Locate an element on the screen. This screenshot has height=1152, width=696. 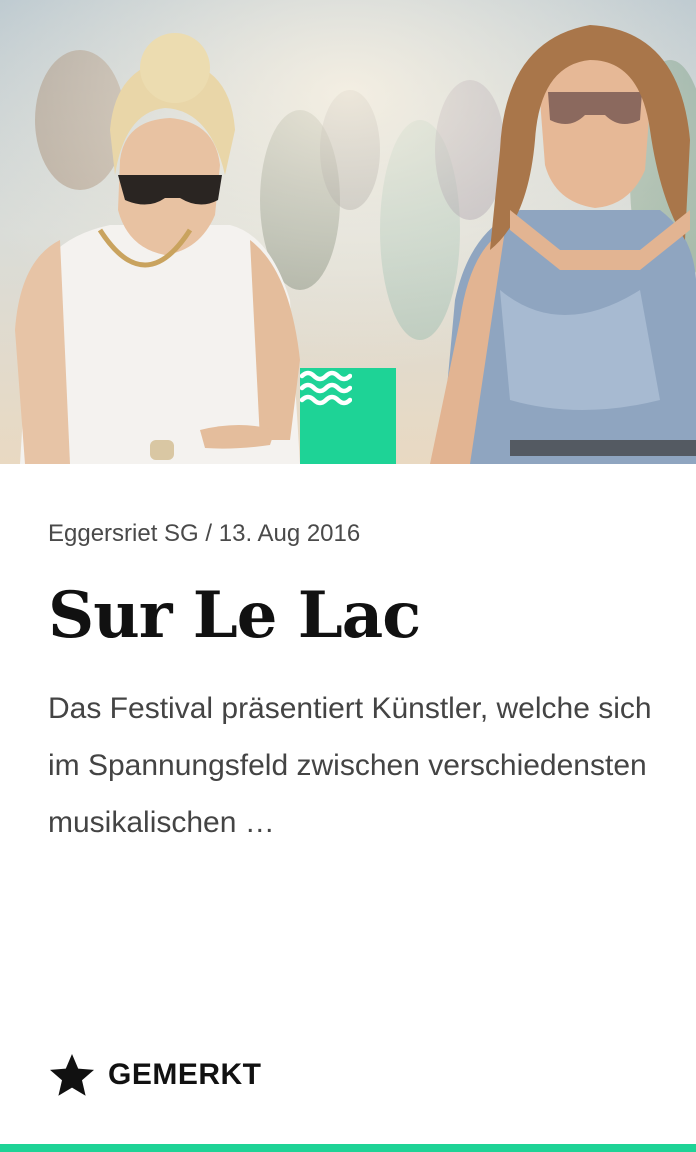
event-meta: Eggersriet SG / 13. Aug 2016 is located at coordinates (204, 534).